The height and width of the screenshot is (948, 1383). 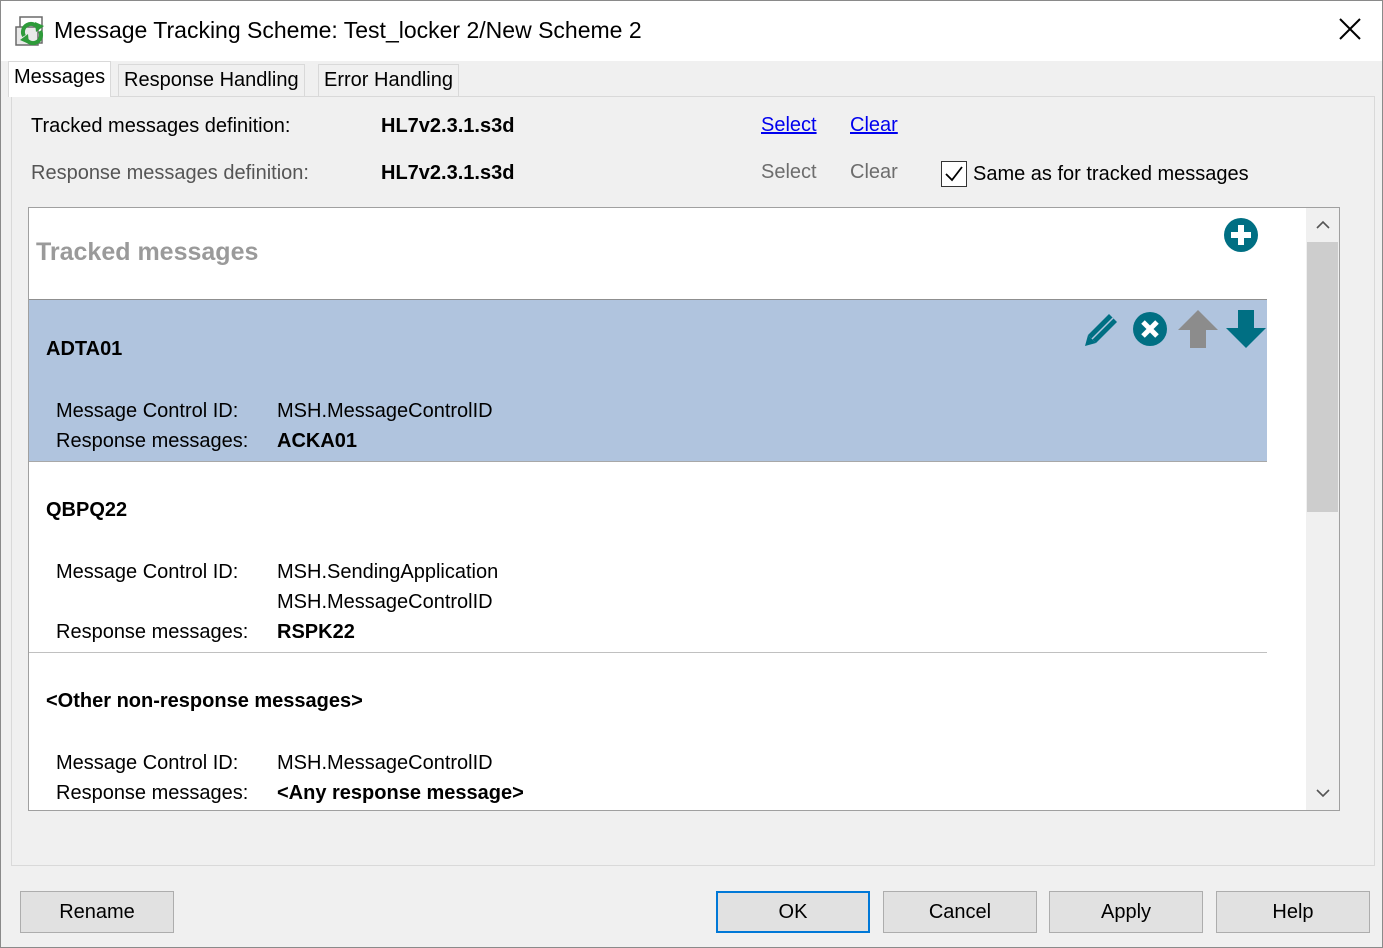 What do you see at coordinates (204, 701) in the screenshot?
I see `message-name: <Other non-response messages>` at bounding box center [204, 701].